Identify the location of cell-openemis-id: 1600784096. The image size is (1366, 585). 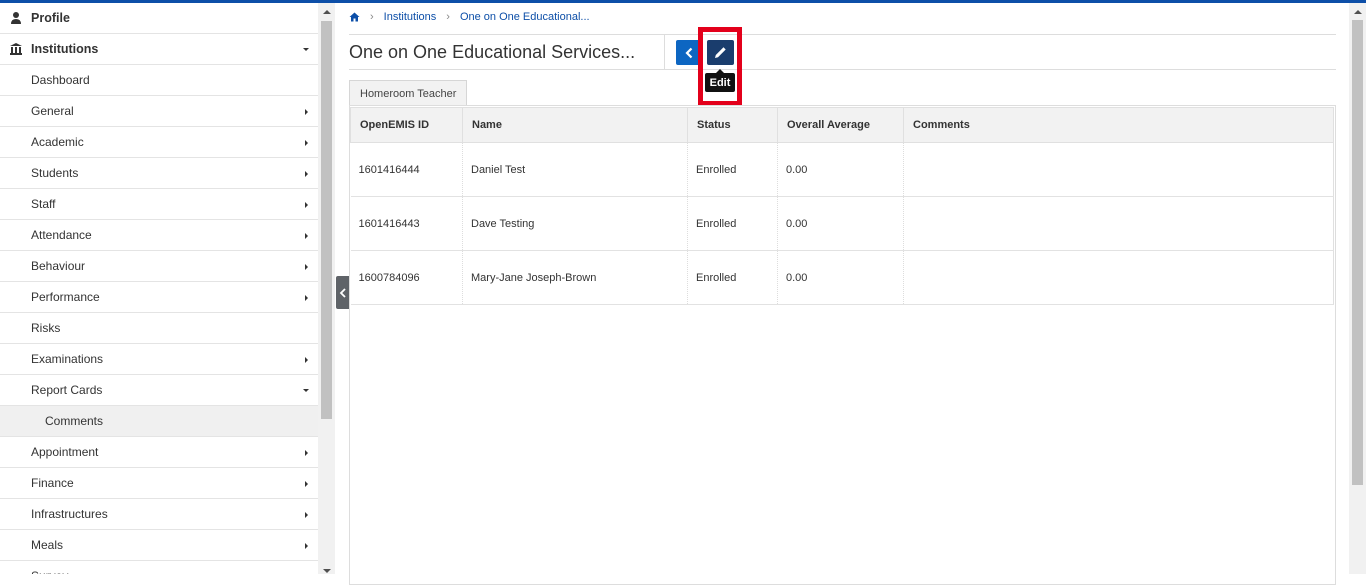
(406, 277).